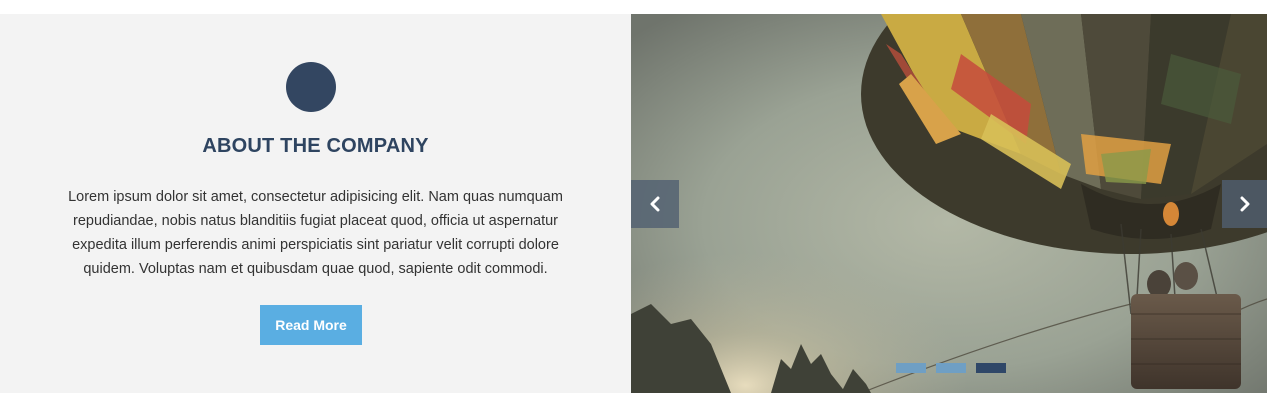 The height and width of the screenshot is (413, 1267). I want to click on chevron-left-icon, so click(655, 204).